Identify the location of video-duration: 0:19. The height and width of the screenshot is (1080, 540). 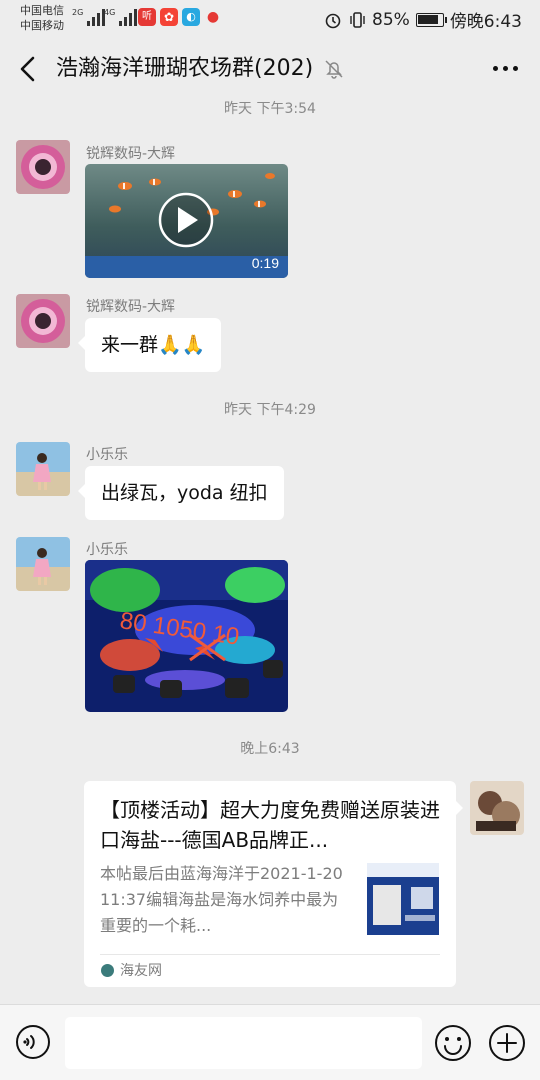
(265, 263).